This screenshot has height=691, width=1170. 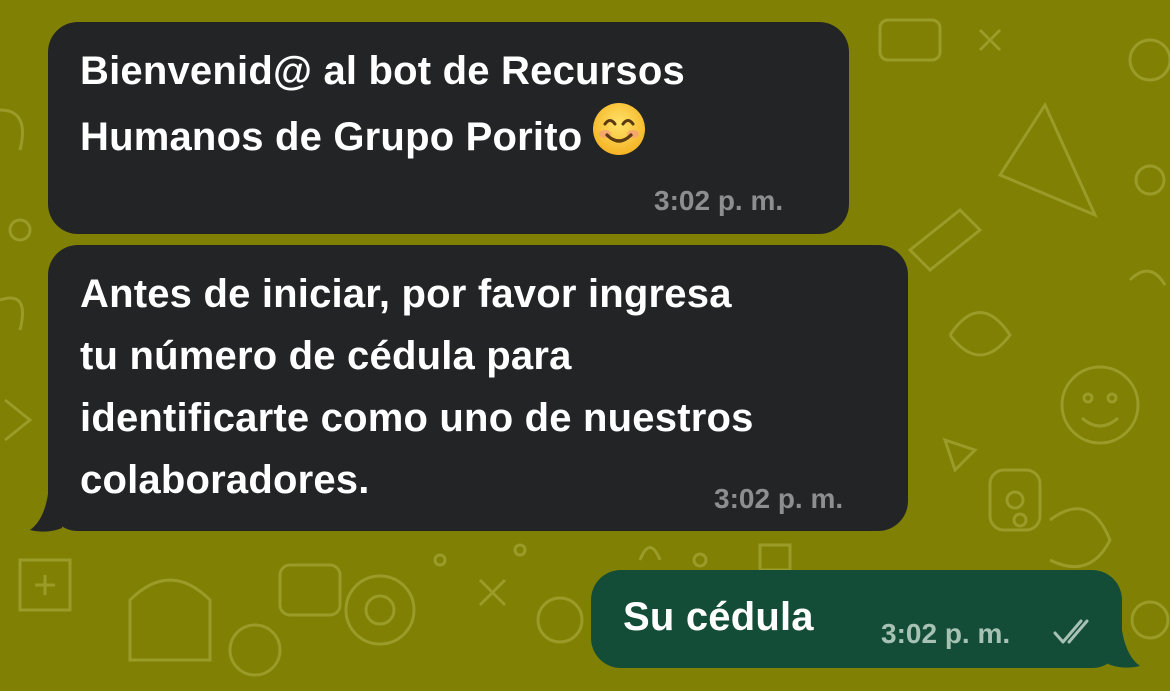 What do you see at coordinates (331, 137) in the screenshot?
I see `message-text-segment: Humanos de Grupo Porito` at bounding box center [331, 137].